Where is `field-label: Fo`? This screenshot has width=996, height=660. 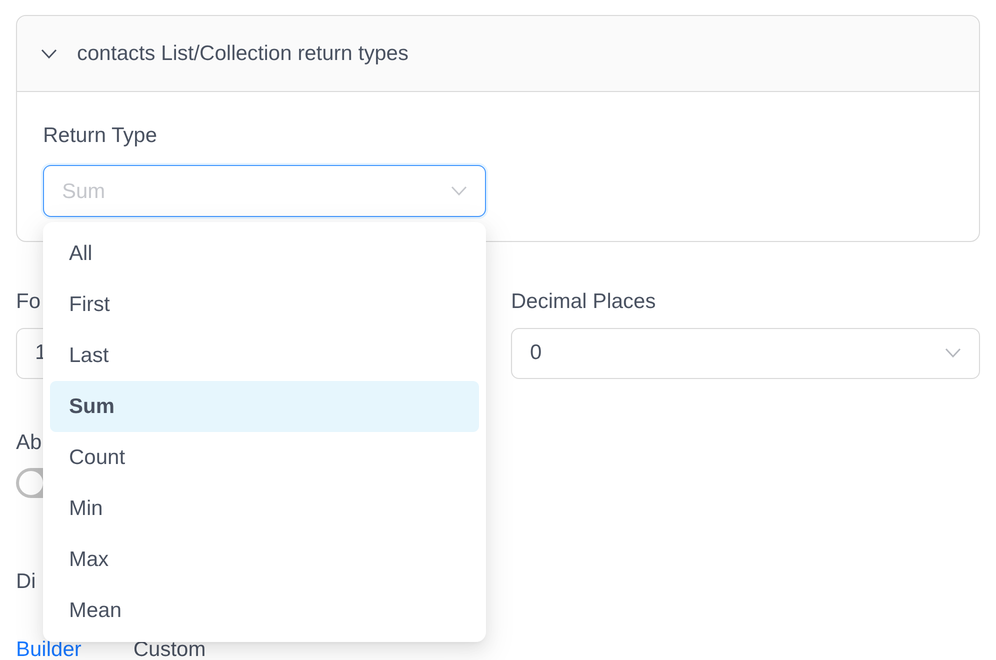
field-label: Fo is located at coordinates (28, 302).